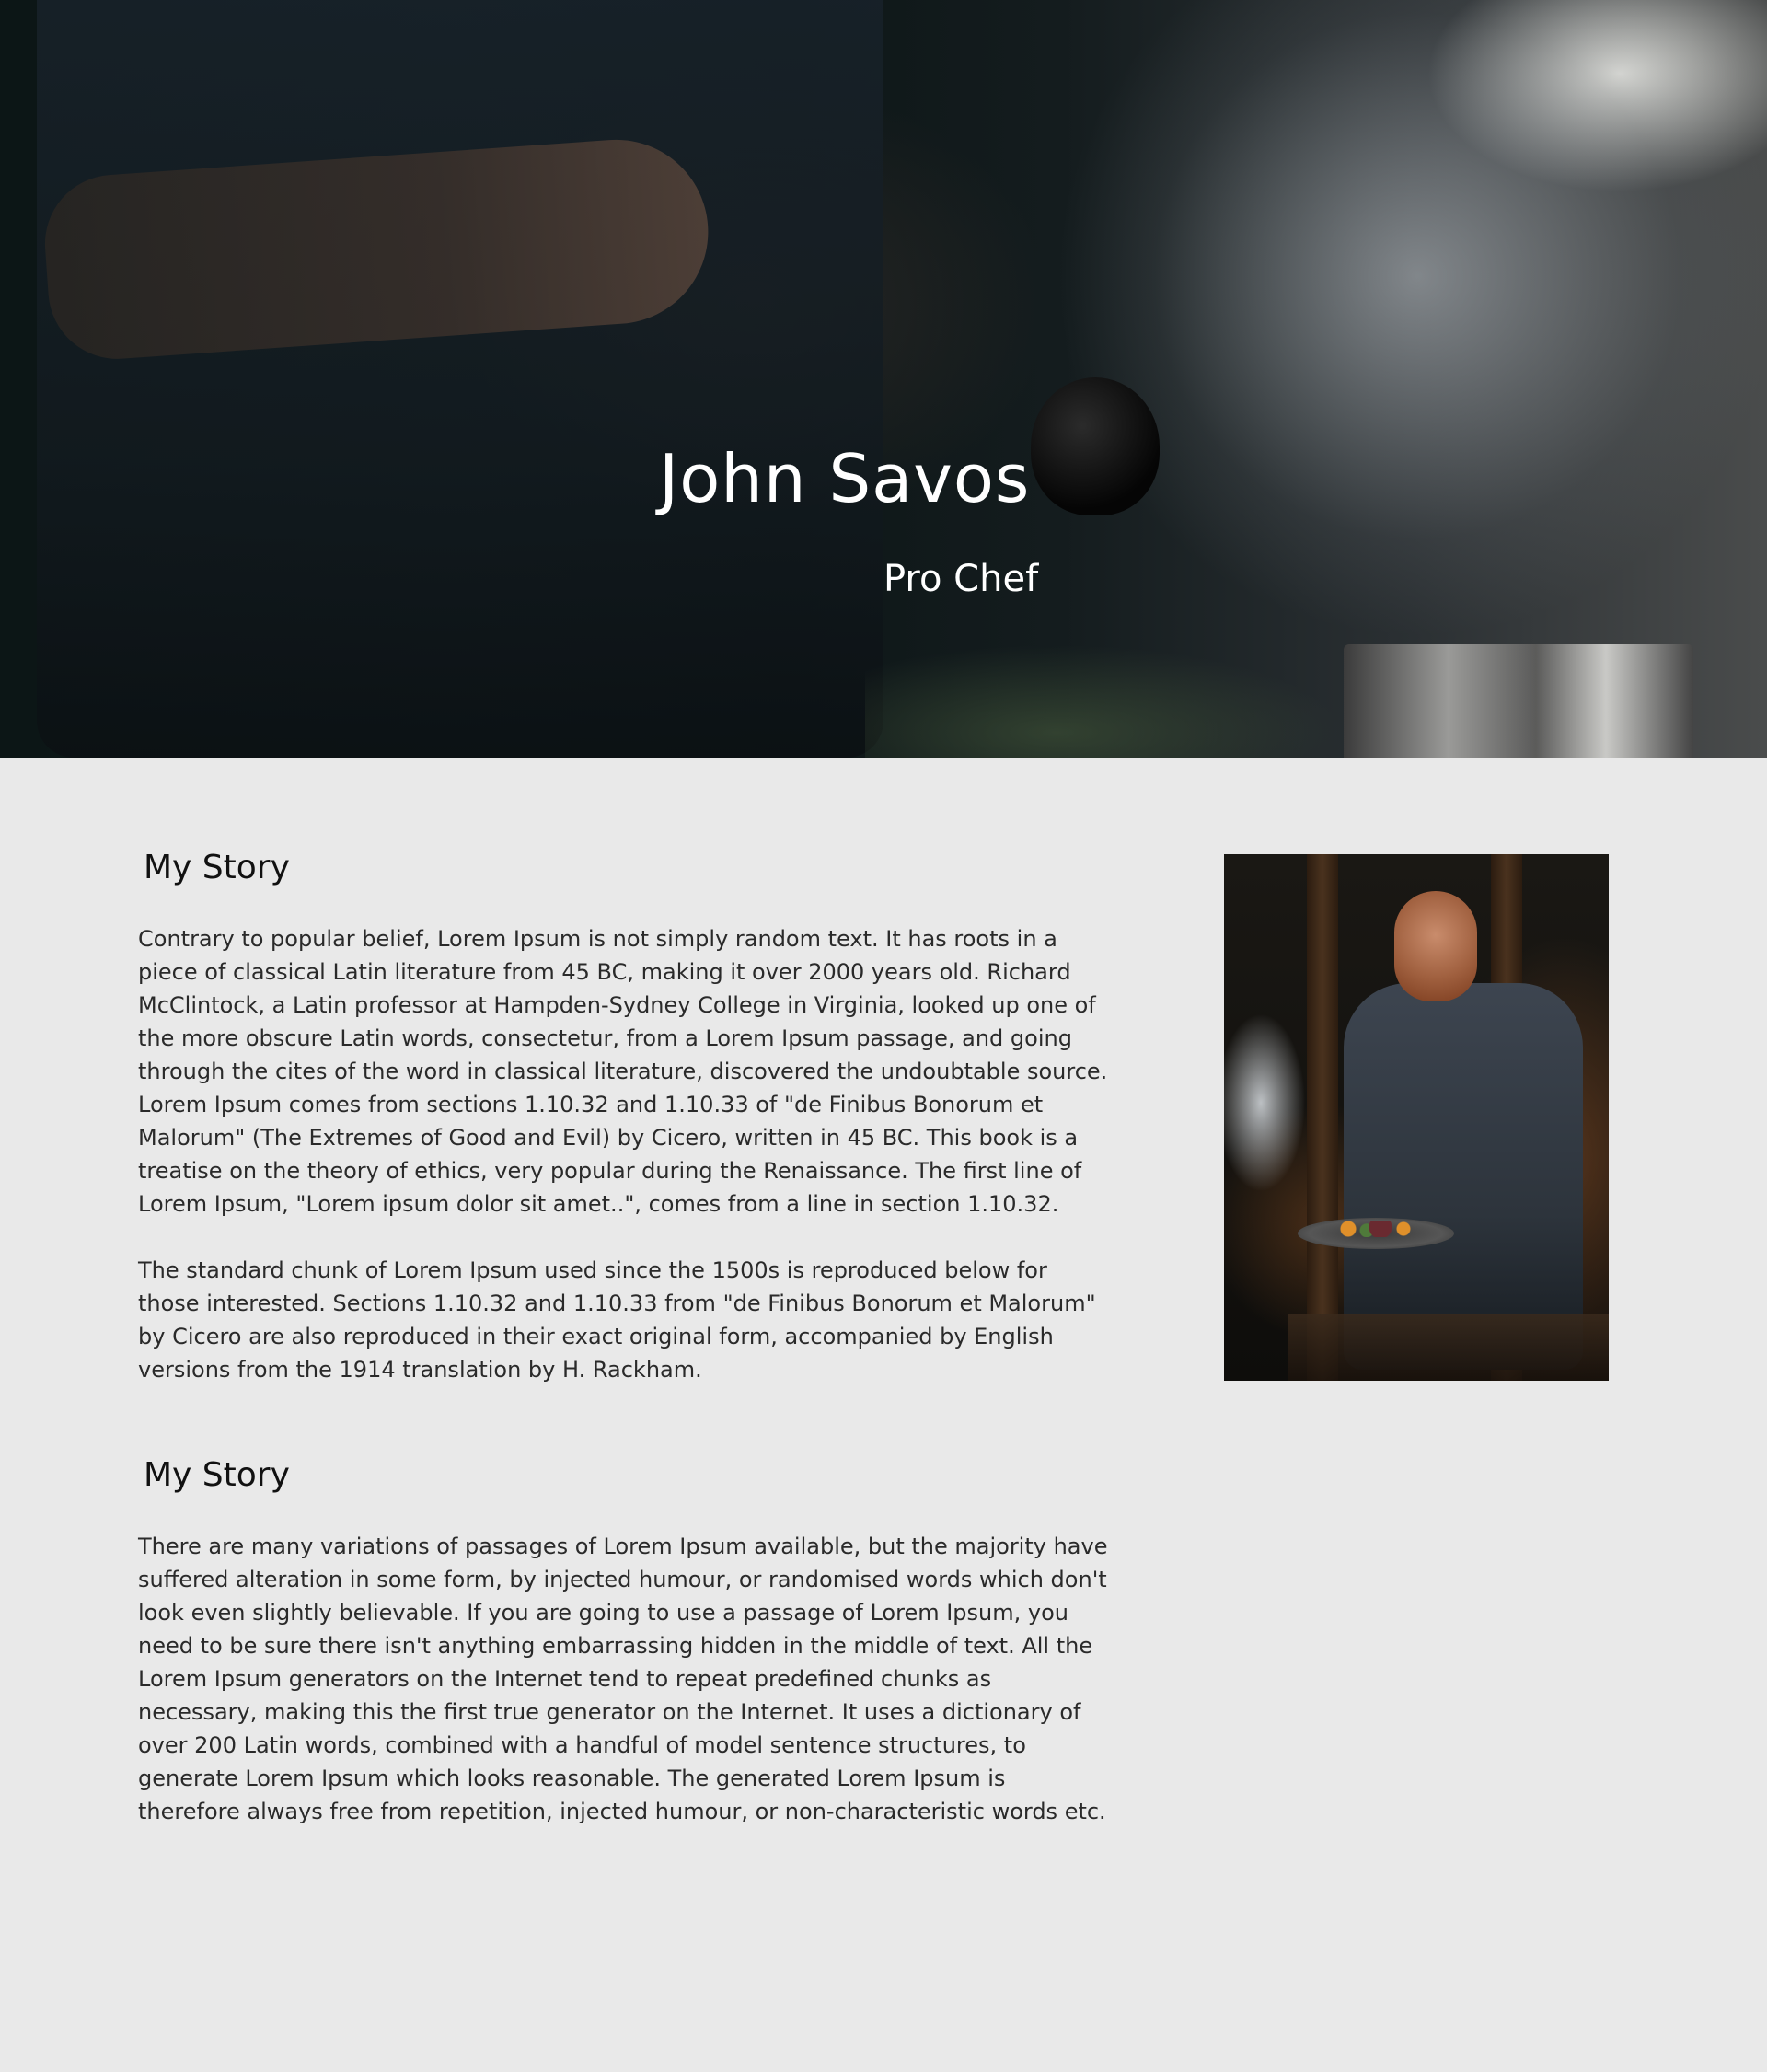  Describe the element at coordinates (1448, 1348) in the screenshot. I see `portrait-table` at that location.